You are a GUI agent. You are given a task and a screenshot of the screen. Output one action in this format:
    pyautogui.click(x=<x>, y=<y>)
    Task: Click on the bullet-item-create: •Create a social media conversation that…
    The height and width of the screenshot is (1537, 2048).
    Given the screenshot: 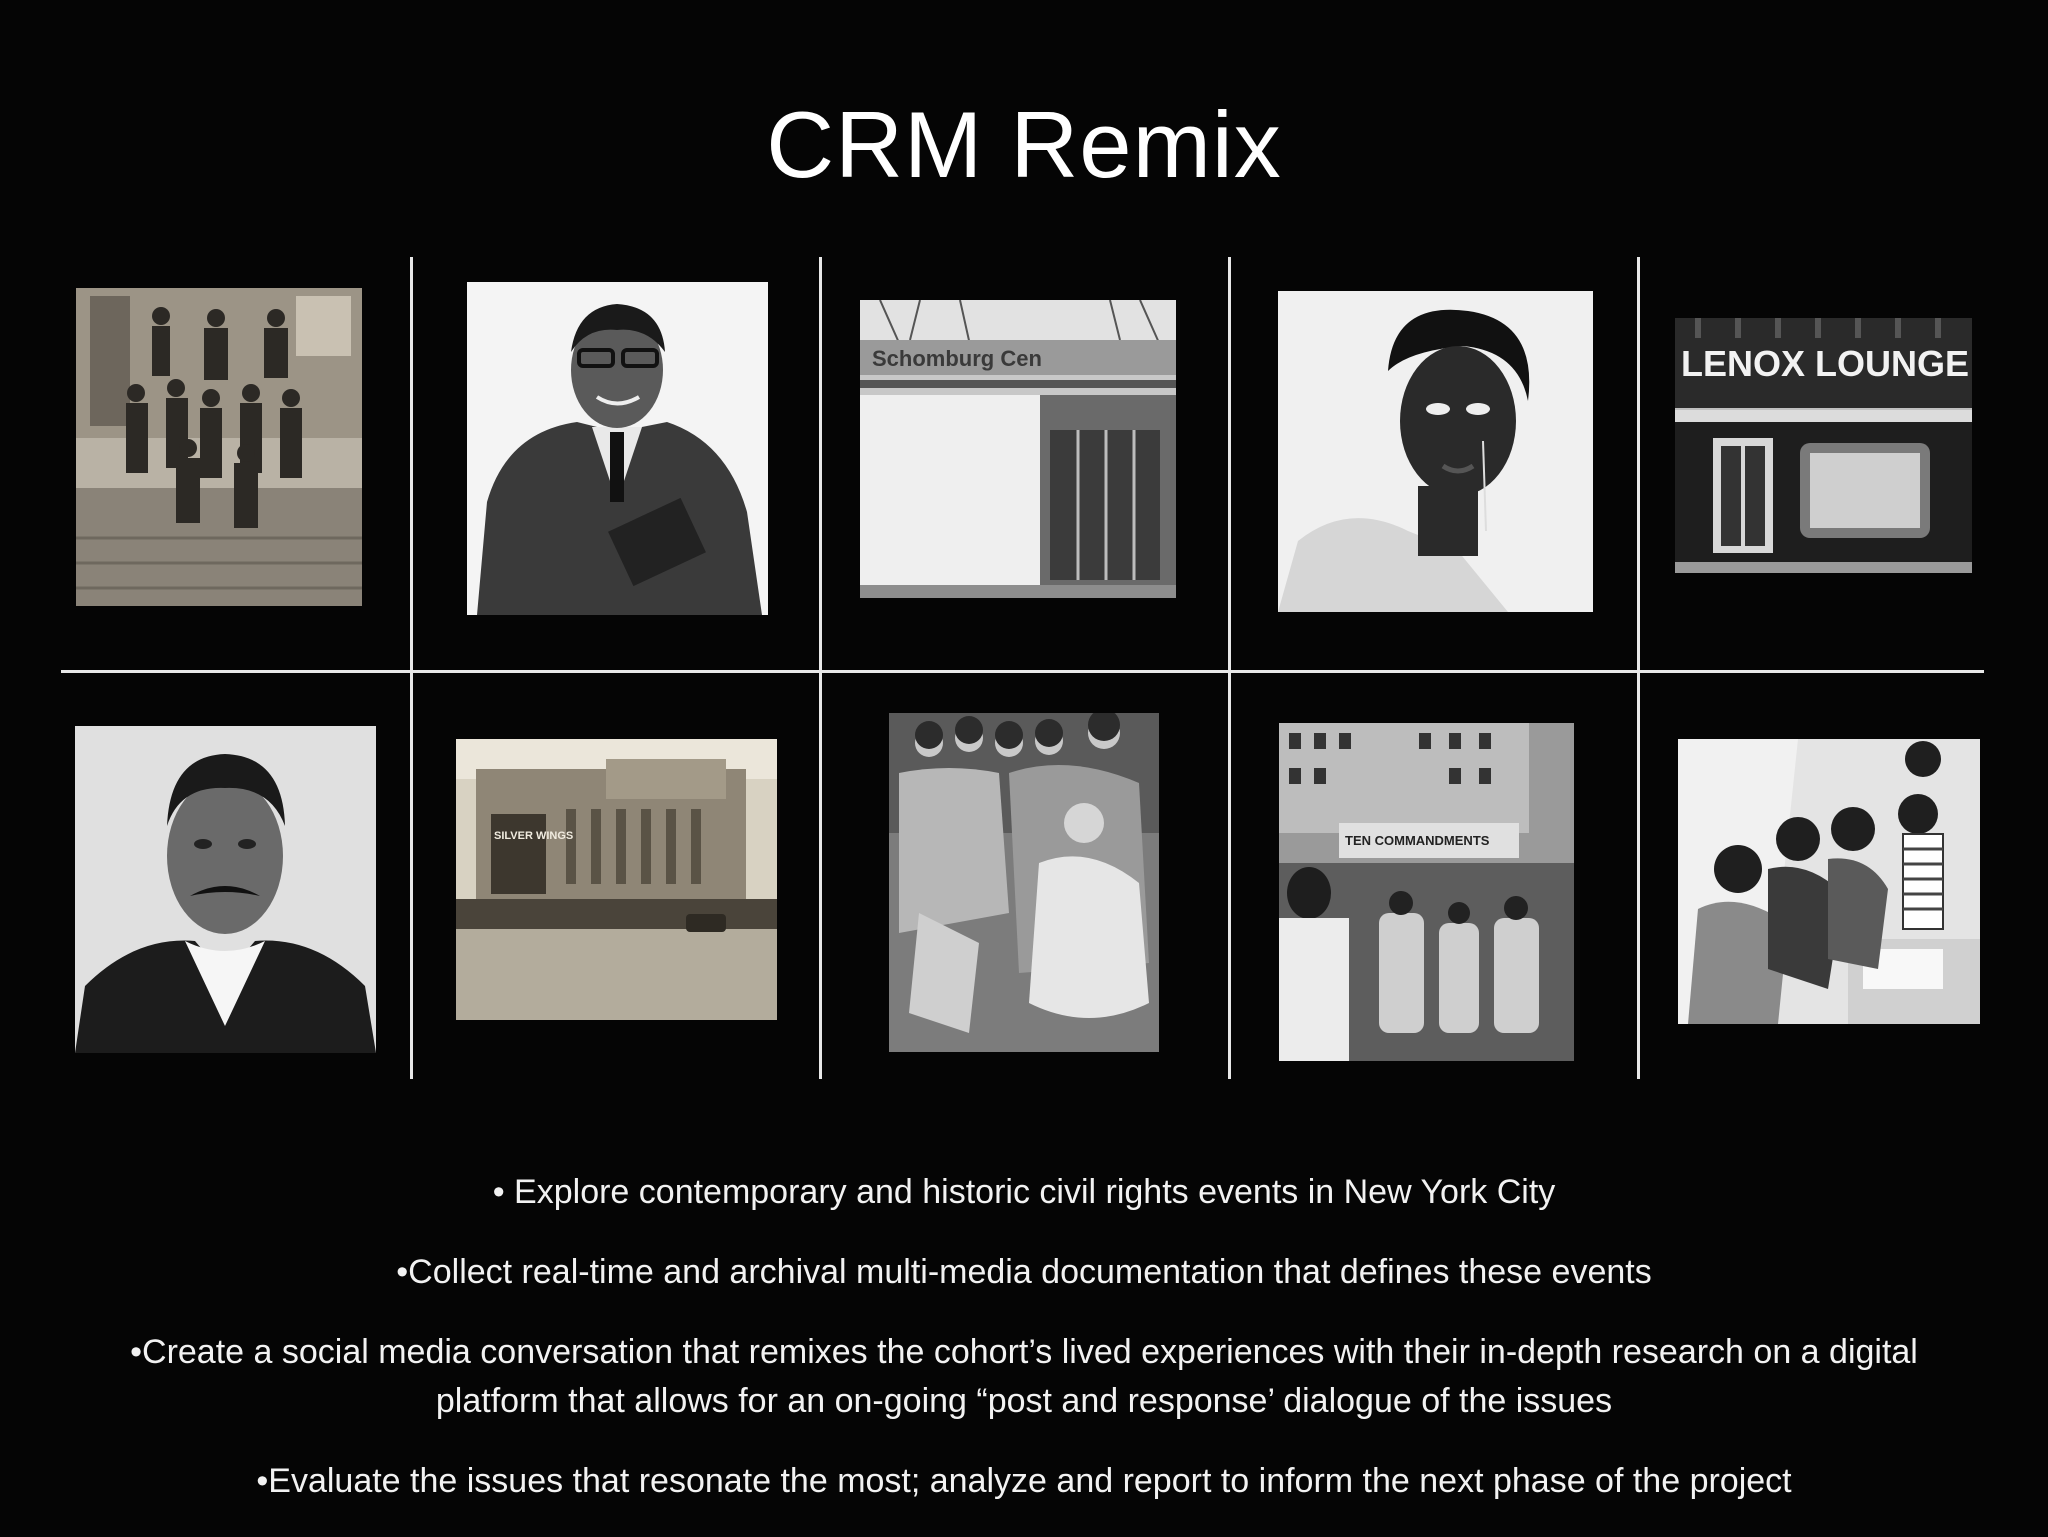 What is the action you would take?
    pyautogui.click(x=1024, y=1376)
    